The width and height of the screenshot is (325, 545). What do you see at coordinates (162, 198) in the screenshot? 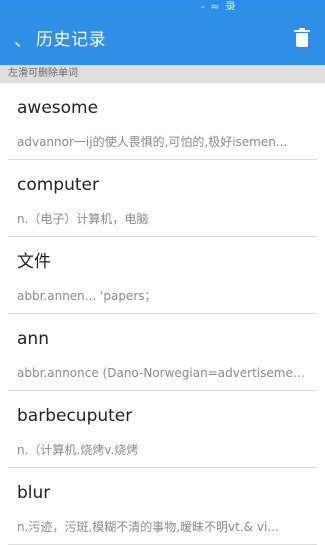
I see `list-item: computer n.（电子）计算机，电脑` at bounding box center [162, 198].